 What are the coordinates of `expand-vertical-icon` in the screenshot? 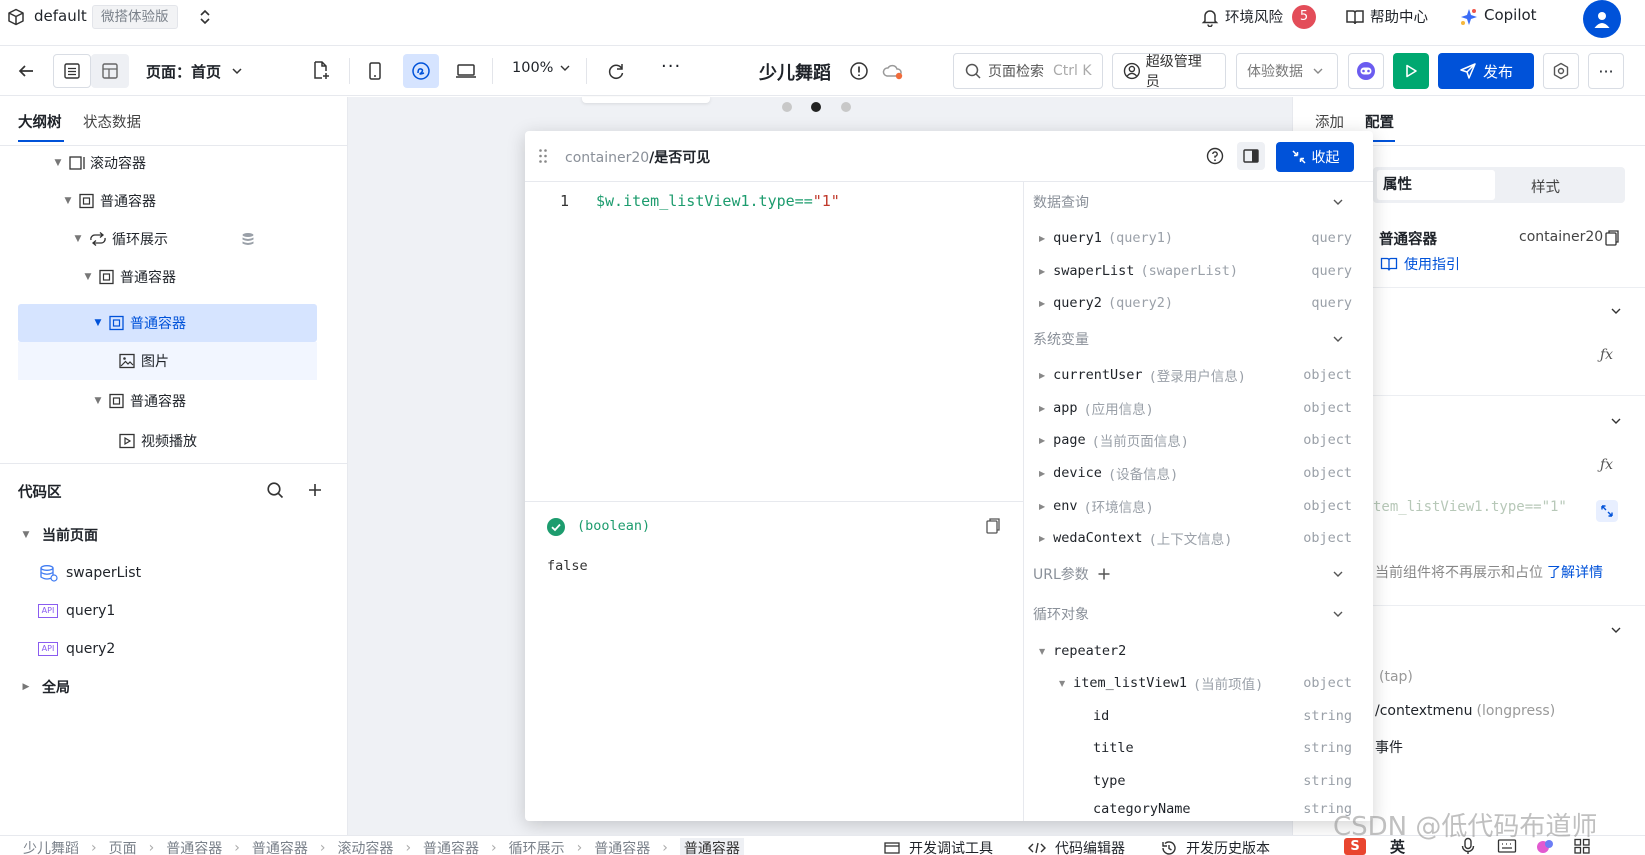 It's located at (205, 17).